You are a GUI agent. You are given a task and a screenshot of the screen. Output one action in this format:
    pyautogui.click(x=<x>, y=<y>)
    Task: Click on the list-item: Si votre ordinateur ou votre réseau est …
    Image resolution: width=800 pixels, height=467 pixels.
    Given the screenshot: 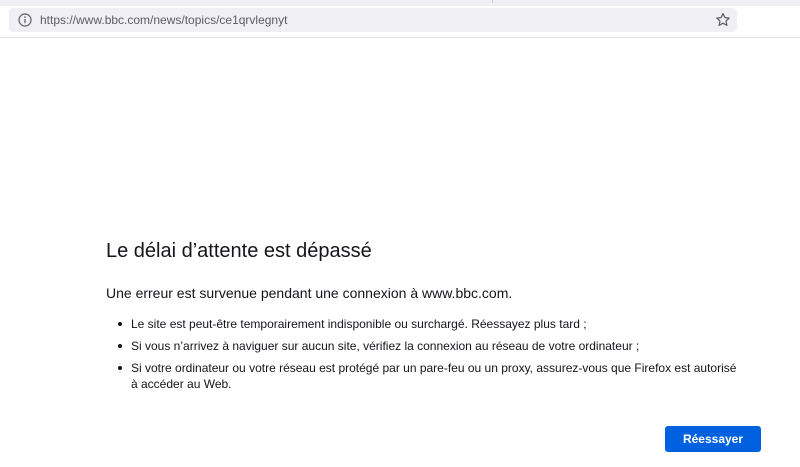 What is the action you would take?
    pyautogui.click(x=428, y=376)
    